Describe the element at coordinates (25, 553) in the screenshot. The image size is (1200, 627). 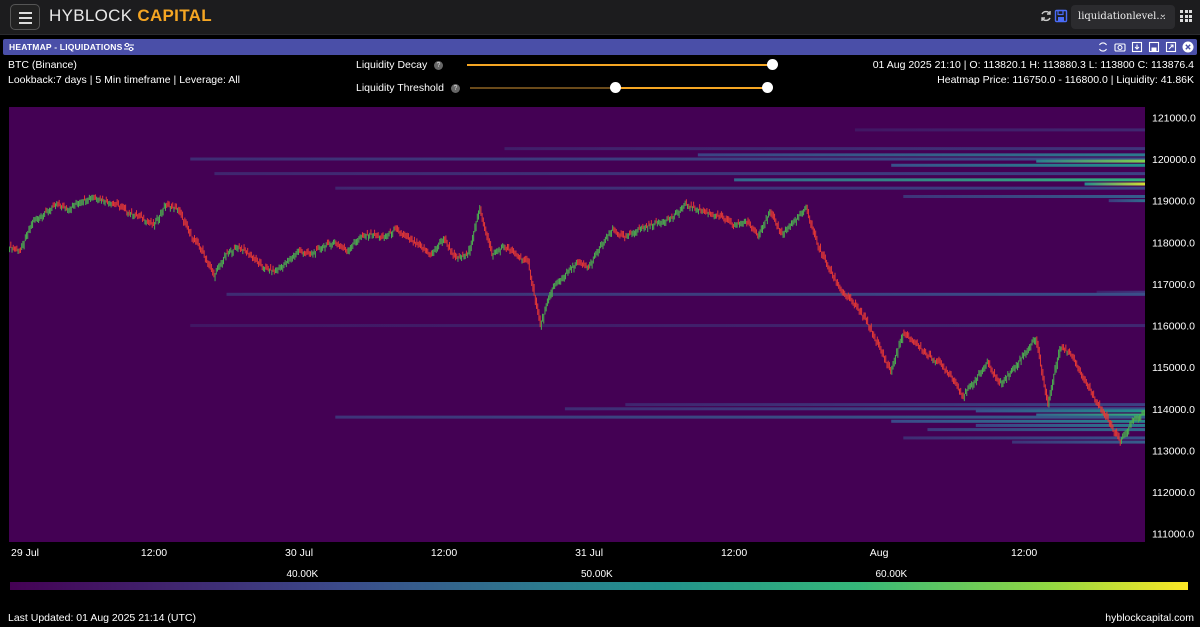
I see `x-tick-label: 29 Jul` at that location.